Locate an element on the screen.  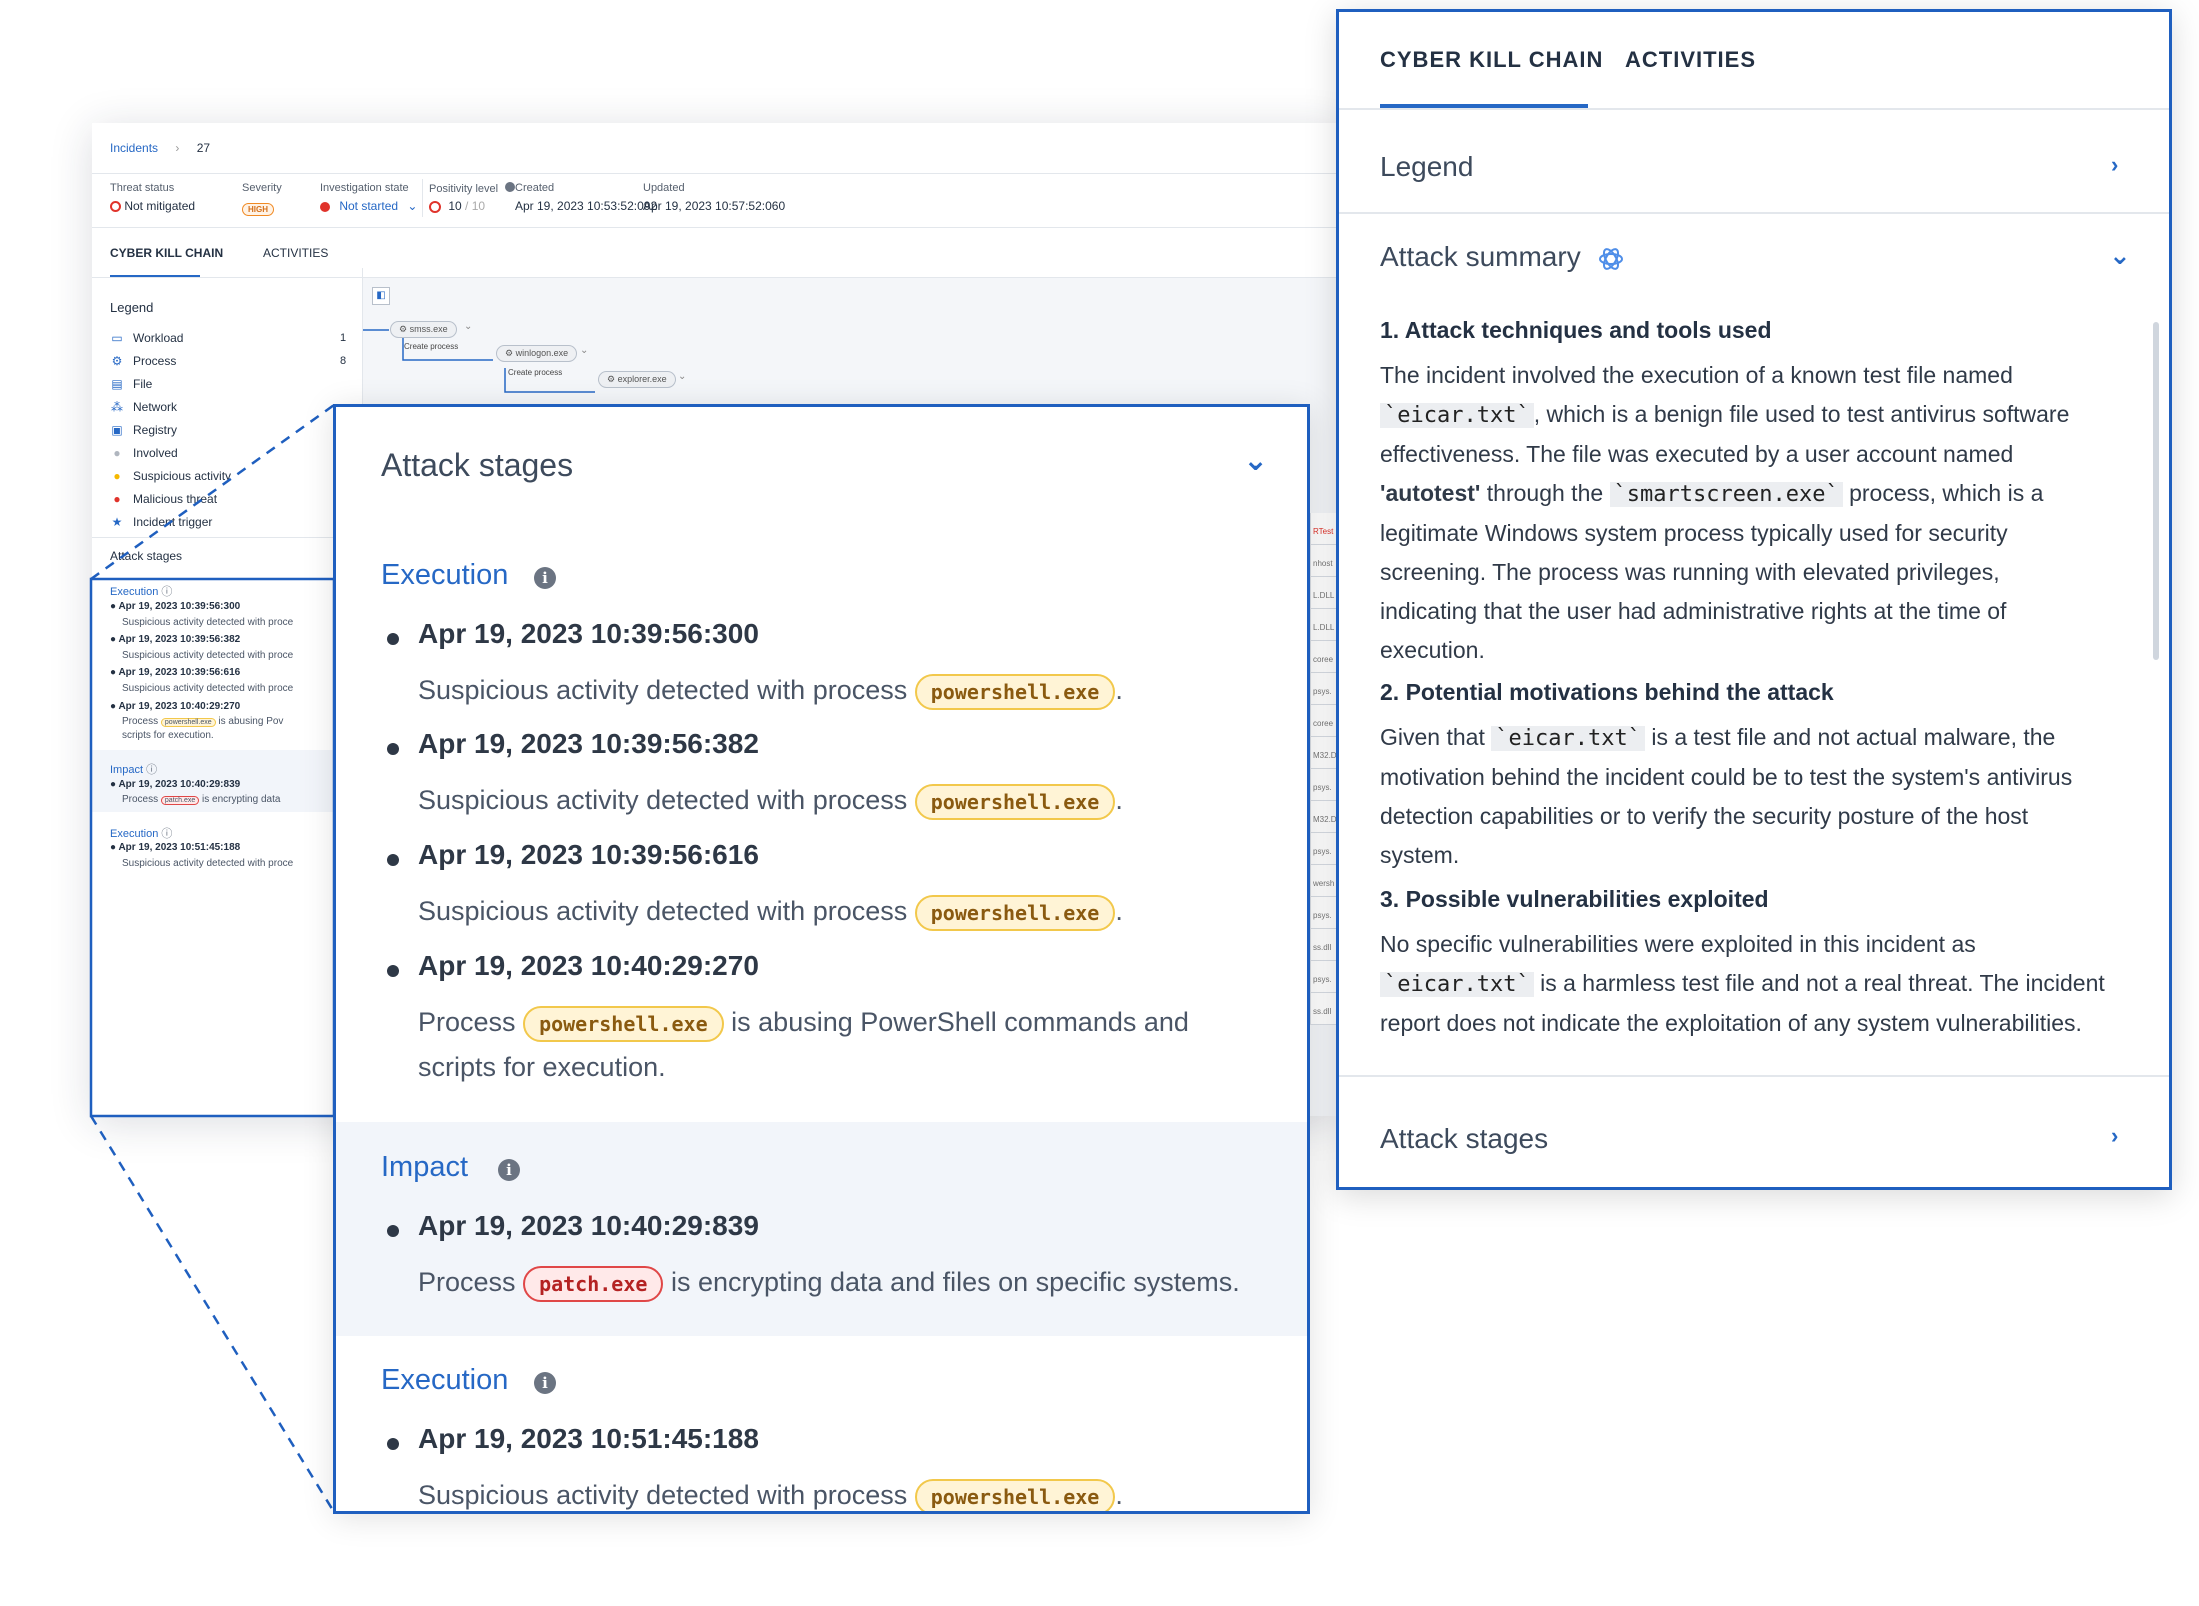
tabs-divider is located at coordinates (1754, 109).